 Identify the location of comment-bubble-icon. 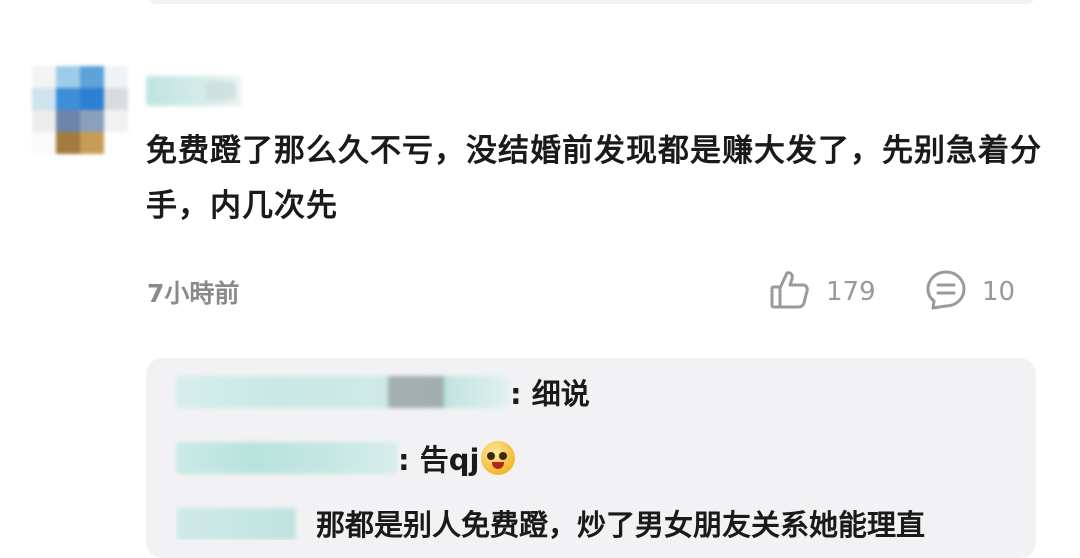
(946, 292).